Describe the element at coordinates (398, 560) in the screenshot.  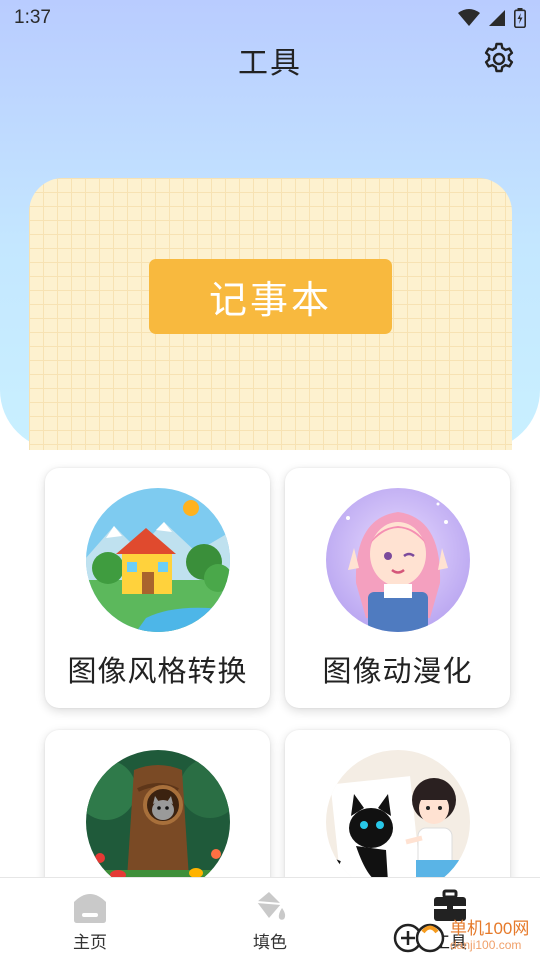
I see `anime-girl-illustration` at that location.